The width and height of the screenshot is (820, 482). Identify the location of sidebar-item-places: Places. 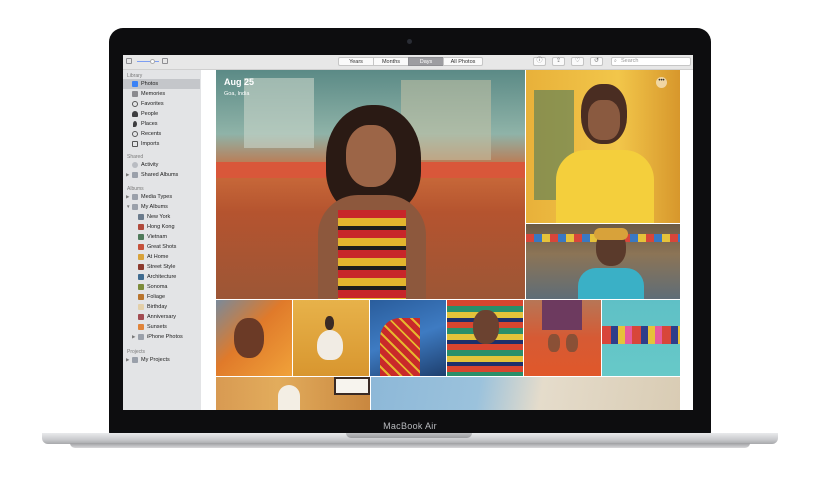
(161, 124).